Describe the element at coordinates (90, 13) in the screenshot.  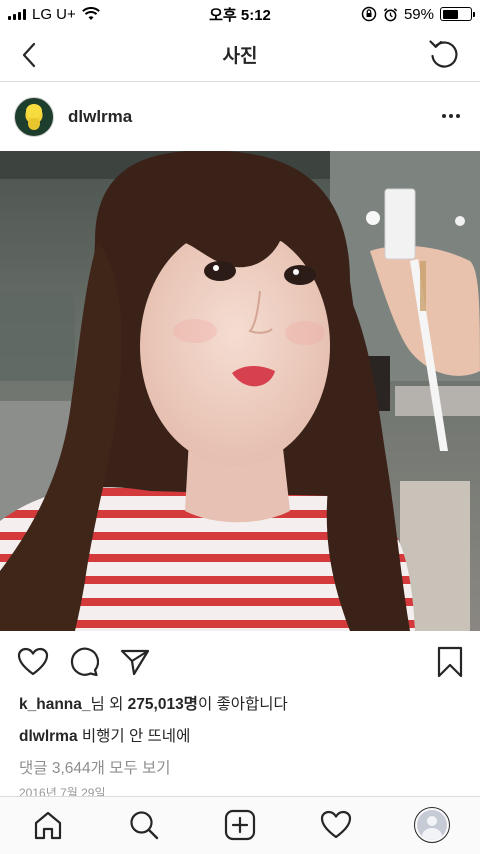
I see `wifi-icon` at that location.